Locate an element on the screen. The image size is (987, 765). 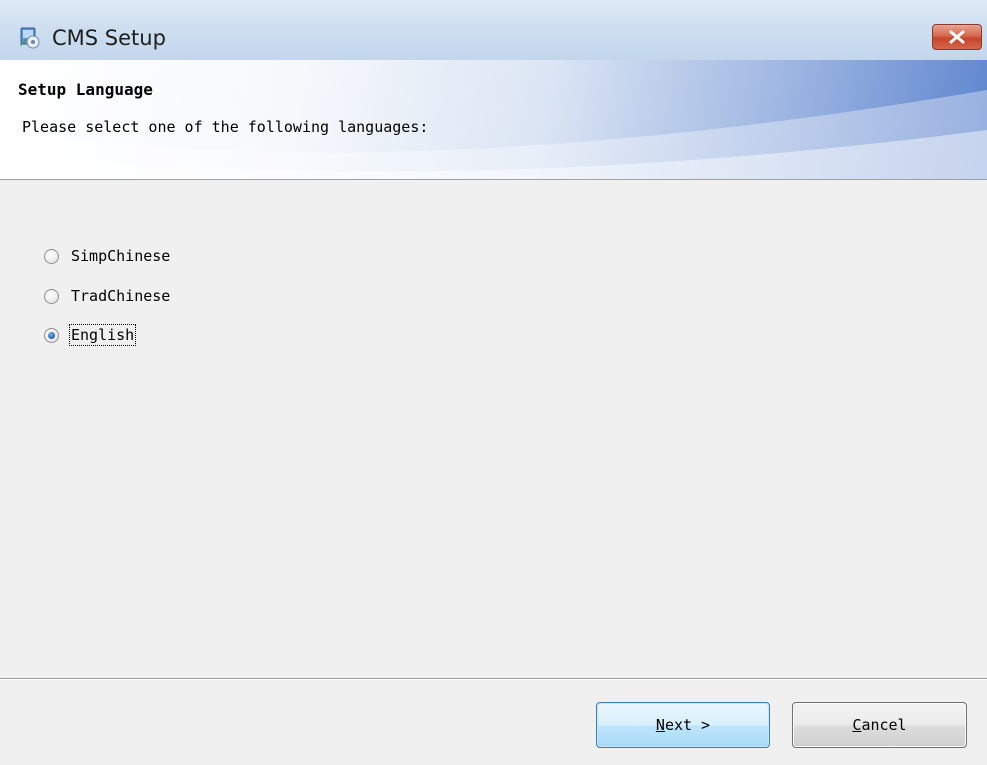
radio-option-simpchinese: SimpChinese is located at coordinates (107, 256).